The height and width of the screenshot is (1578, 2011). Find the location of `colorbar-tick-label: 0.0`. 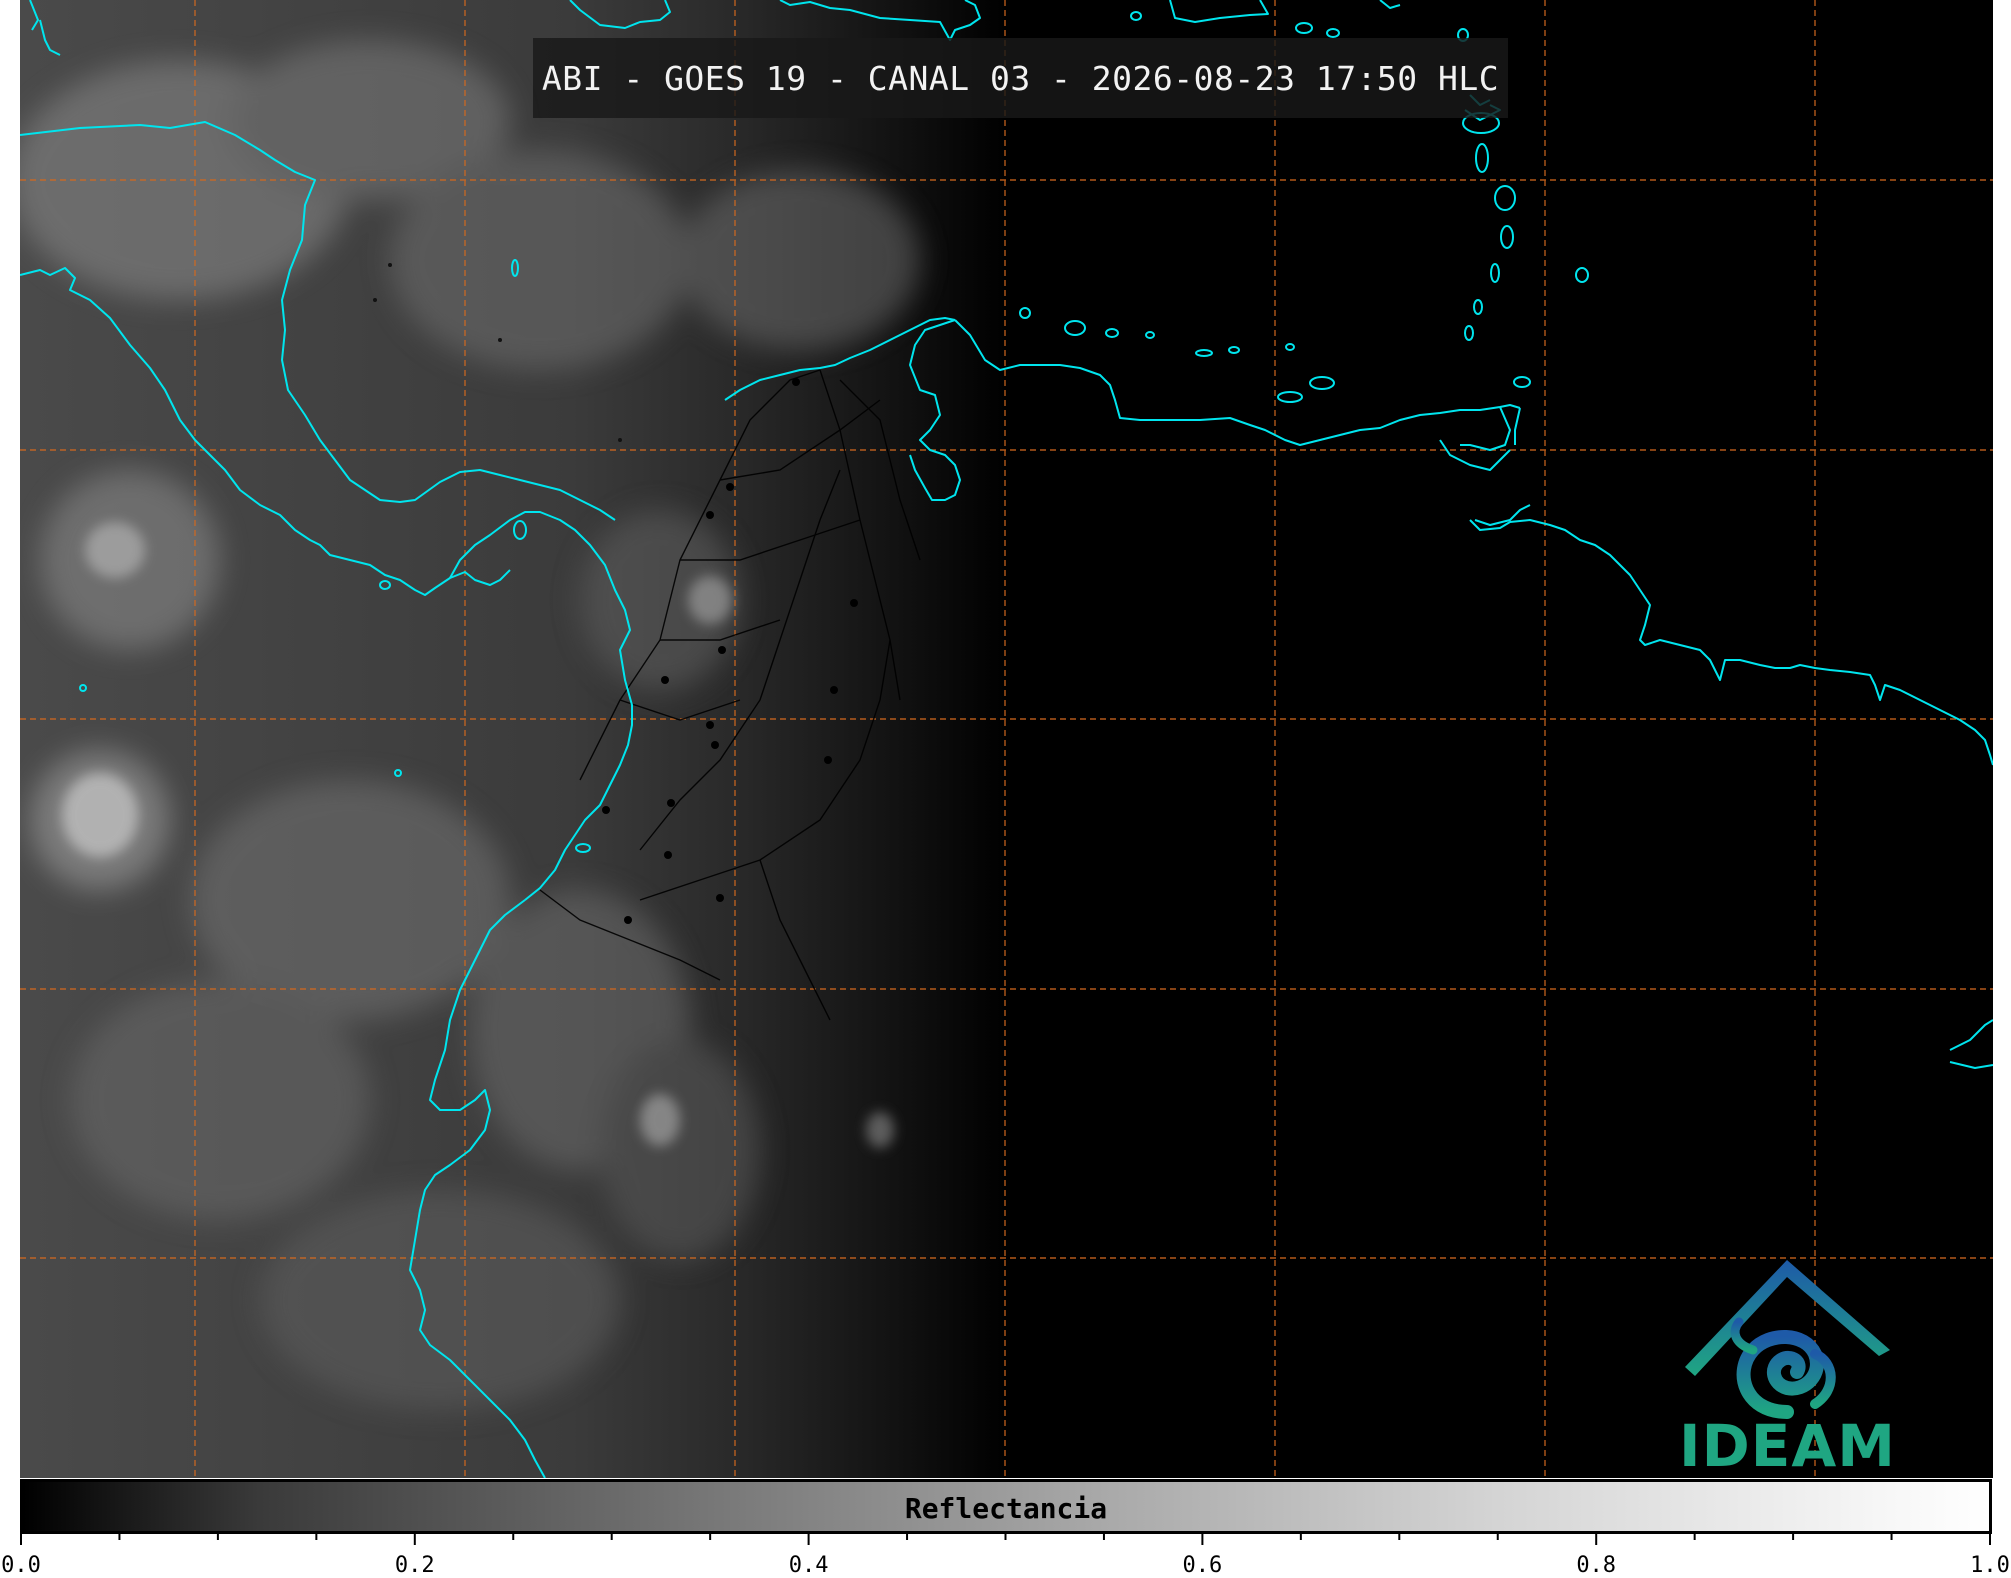

colorbar-tick-label: 0.0 is located at coordinates (21, 1565).